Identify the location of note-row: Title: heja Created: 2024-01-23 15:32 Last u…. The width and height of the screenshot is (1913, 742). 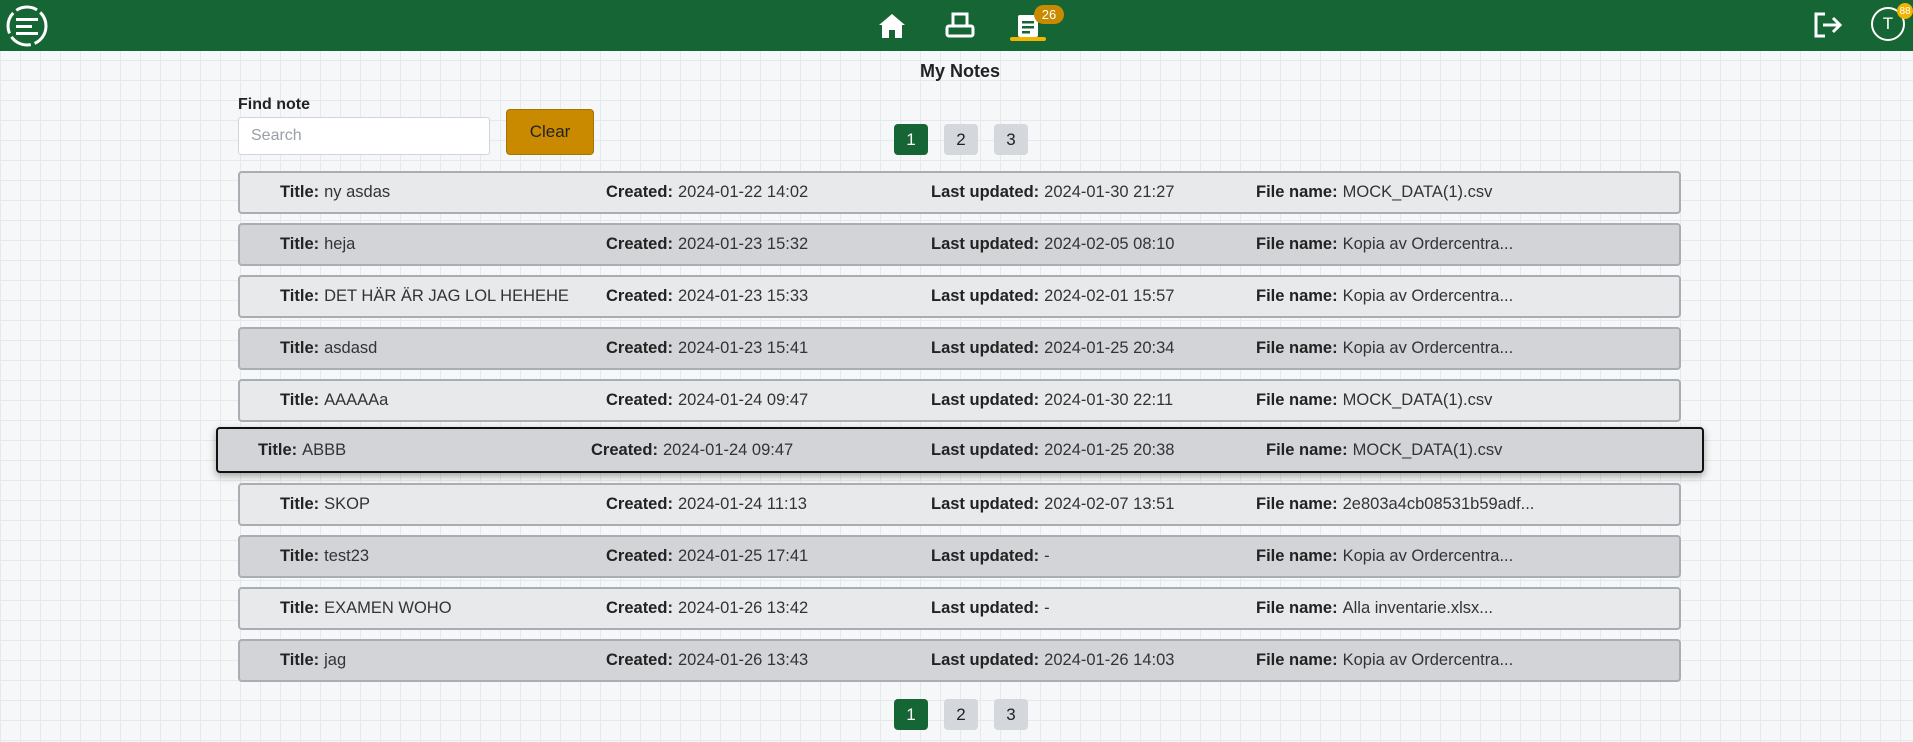
(959, 244).